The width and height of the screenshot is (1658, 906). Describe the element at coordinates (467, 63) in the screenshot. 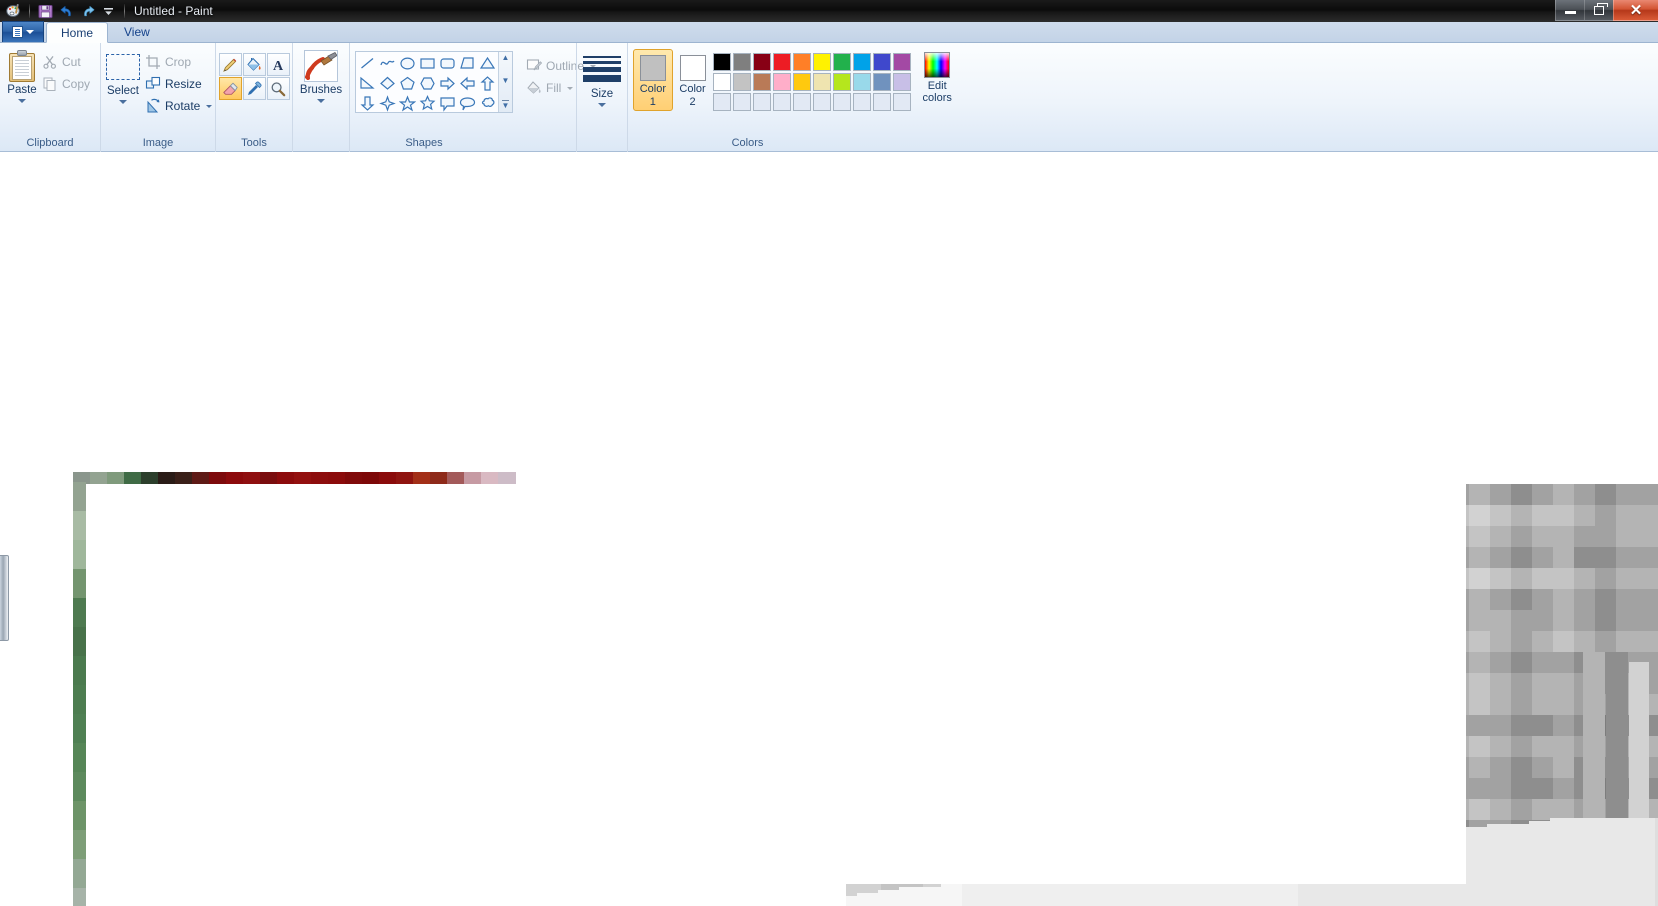

I see `shape-polygon` at that location.